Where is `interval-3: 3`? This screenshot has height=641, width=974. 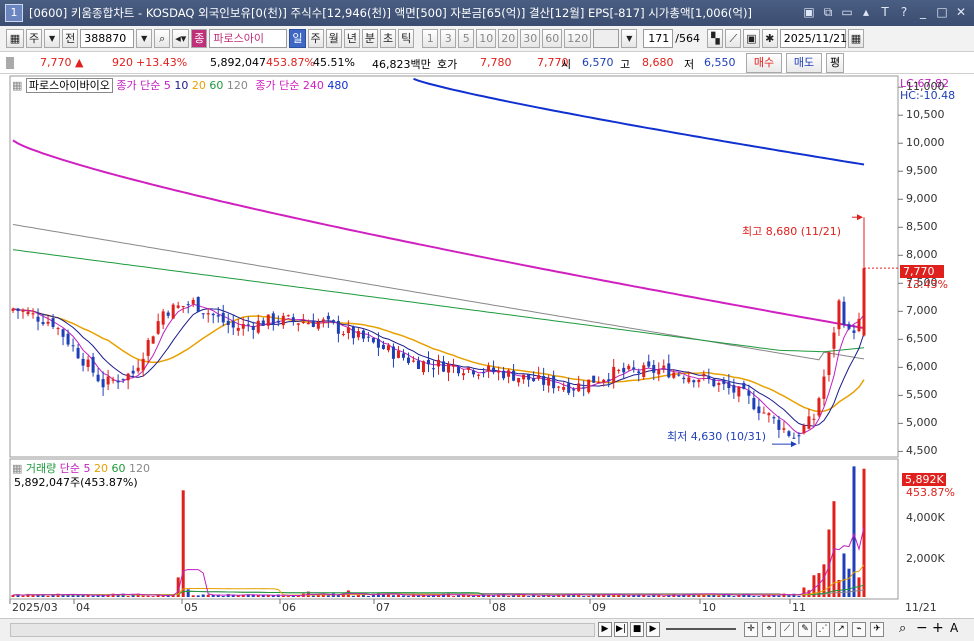
interval-3: 3 is located at coordinates (448, 38).